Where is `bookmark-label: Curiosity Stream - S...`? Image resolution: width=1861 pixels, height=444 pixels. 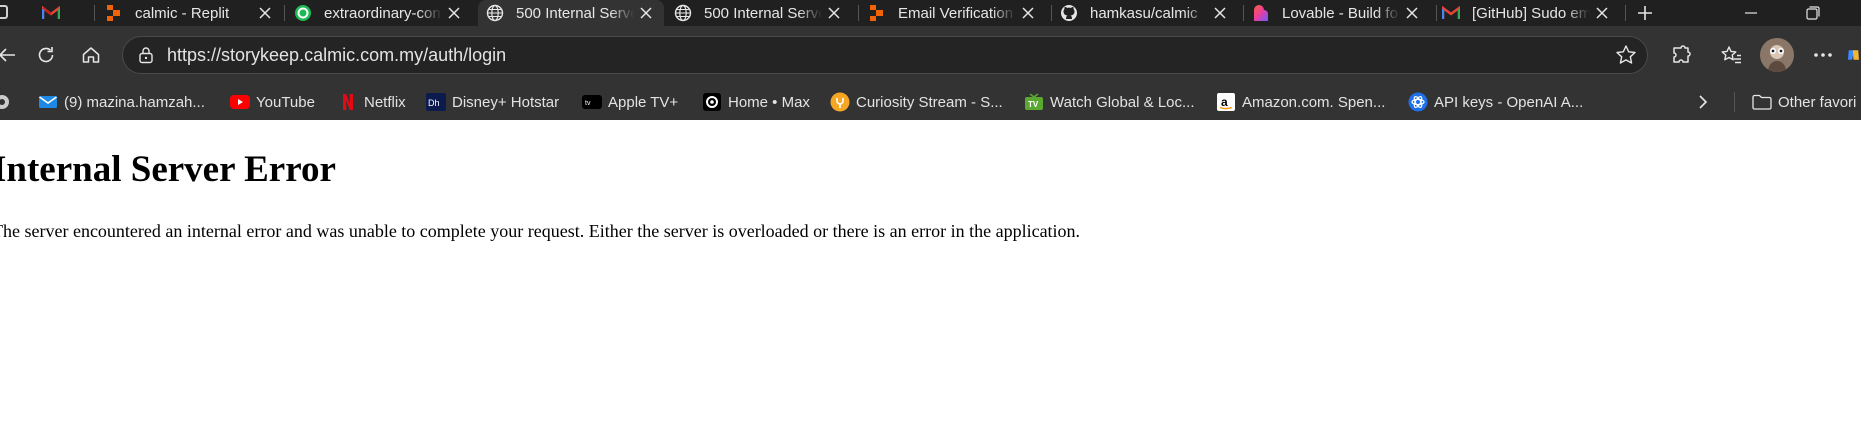 bookmark-label: Curiosity Stream - S... is located at coordinates (929, 102).